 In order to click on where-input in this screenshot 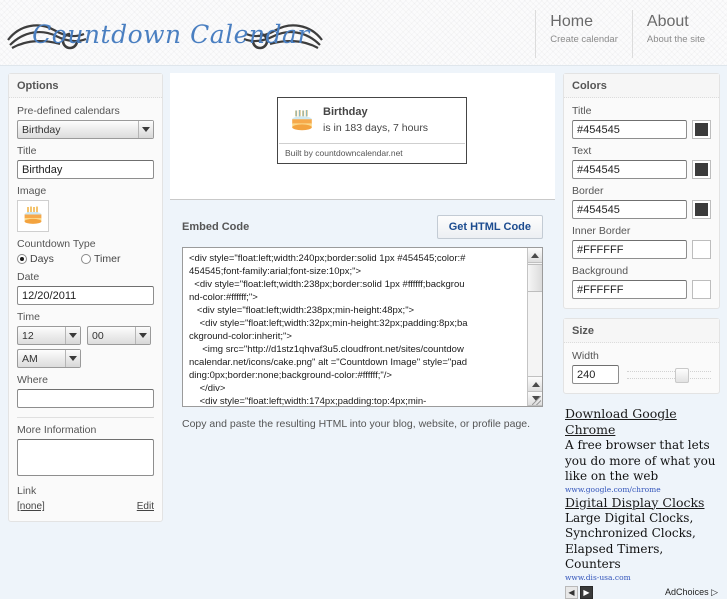, I will do `click(85, 398)`.